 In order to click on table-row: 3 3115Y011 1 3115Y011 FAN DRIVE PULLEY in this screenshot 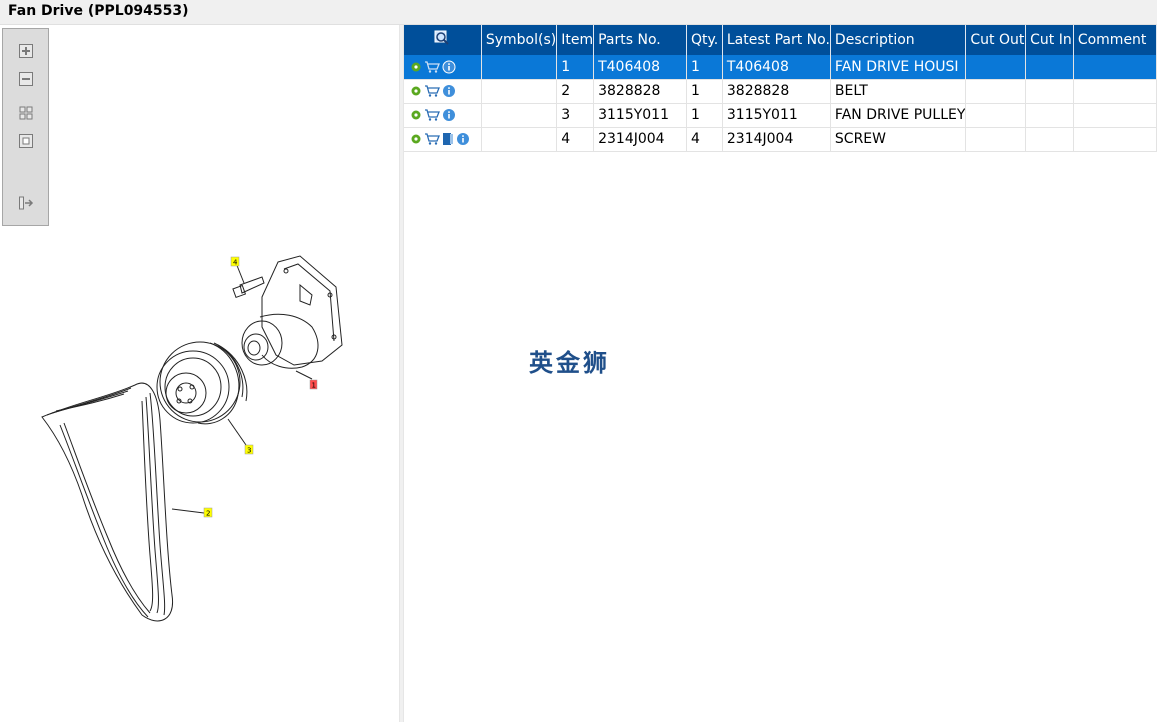, I will do `click(780, 115)`.